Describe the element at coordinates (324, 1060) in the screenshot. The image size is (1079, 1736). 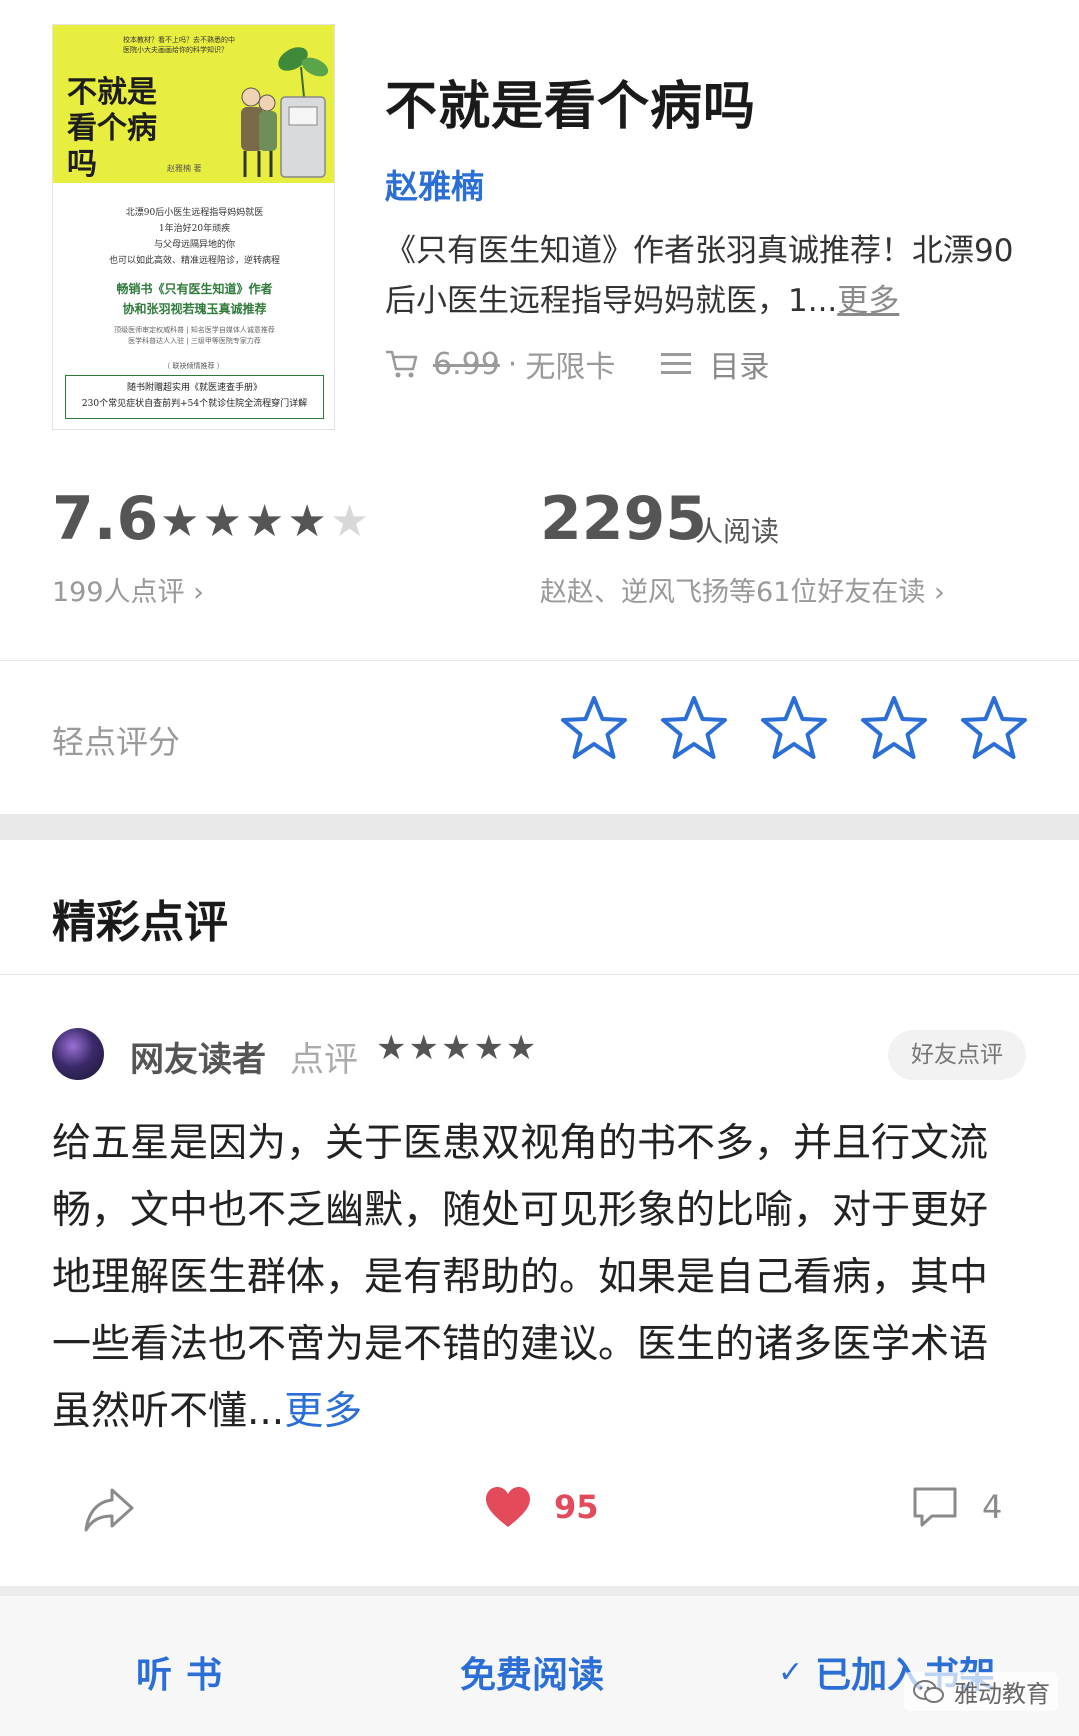
I see `review-verb: 点评` at that location.